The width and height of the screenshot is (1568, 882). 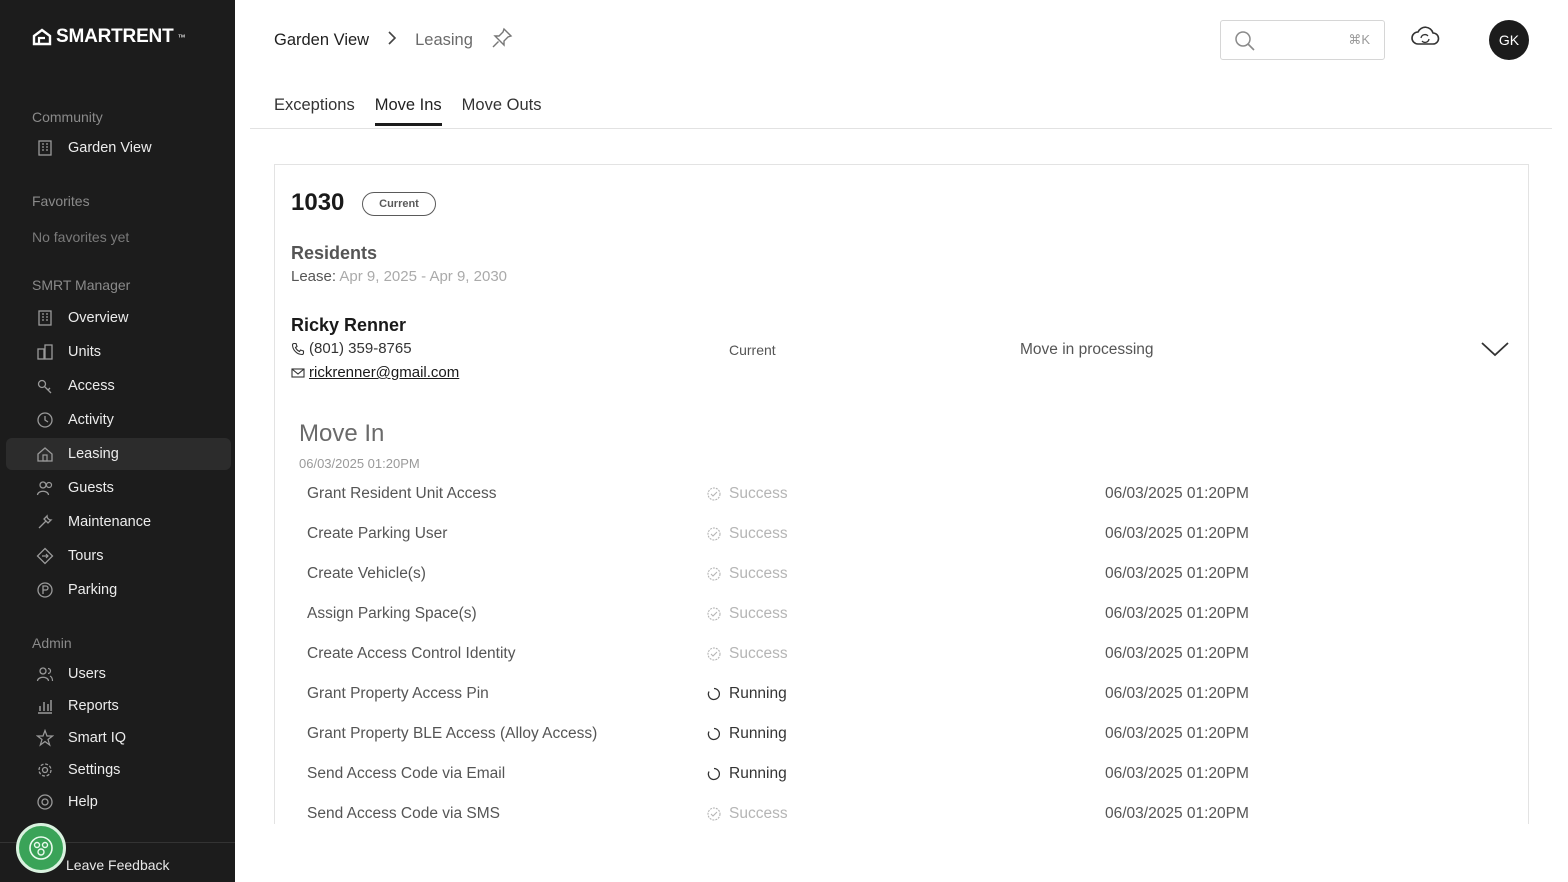 I want to click on feedback-button, so click(x=41, y=848).